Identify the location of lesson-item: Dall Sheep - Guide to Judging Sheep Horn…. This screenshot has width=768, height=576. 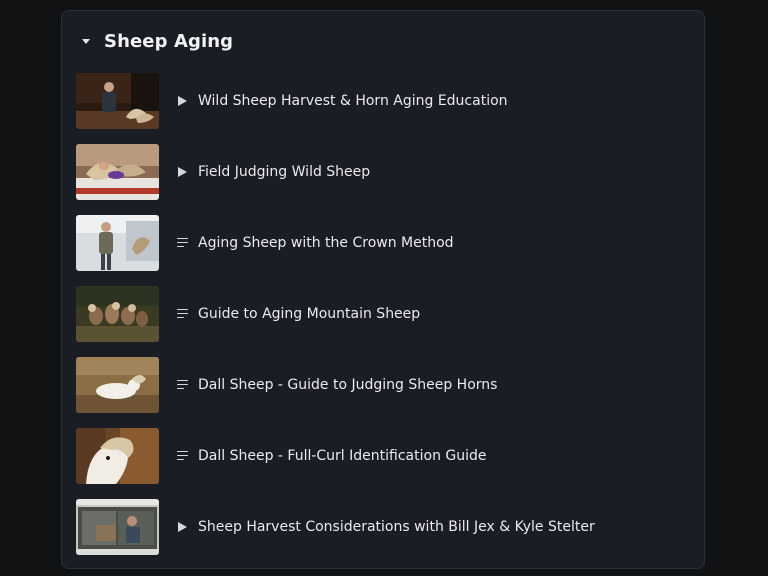
(386, 384).